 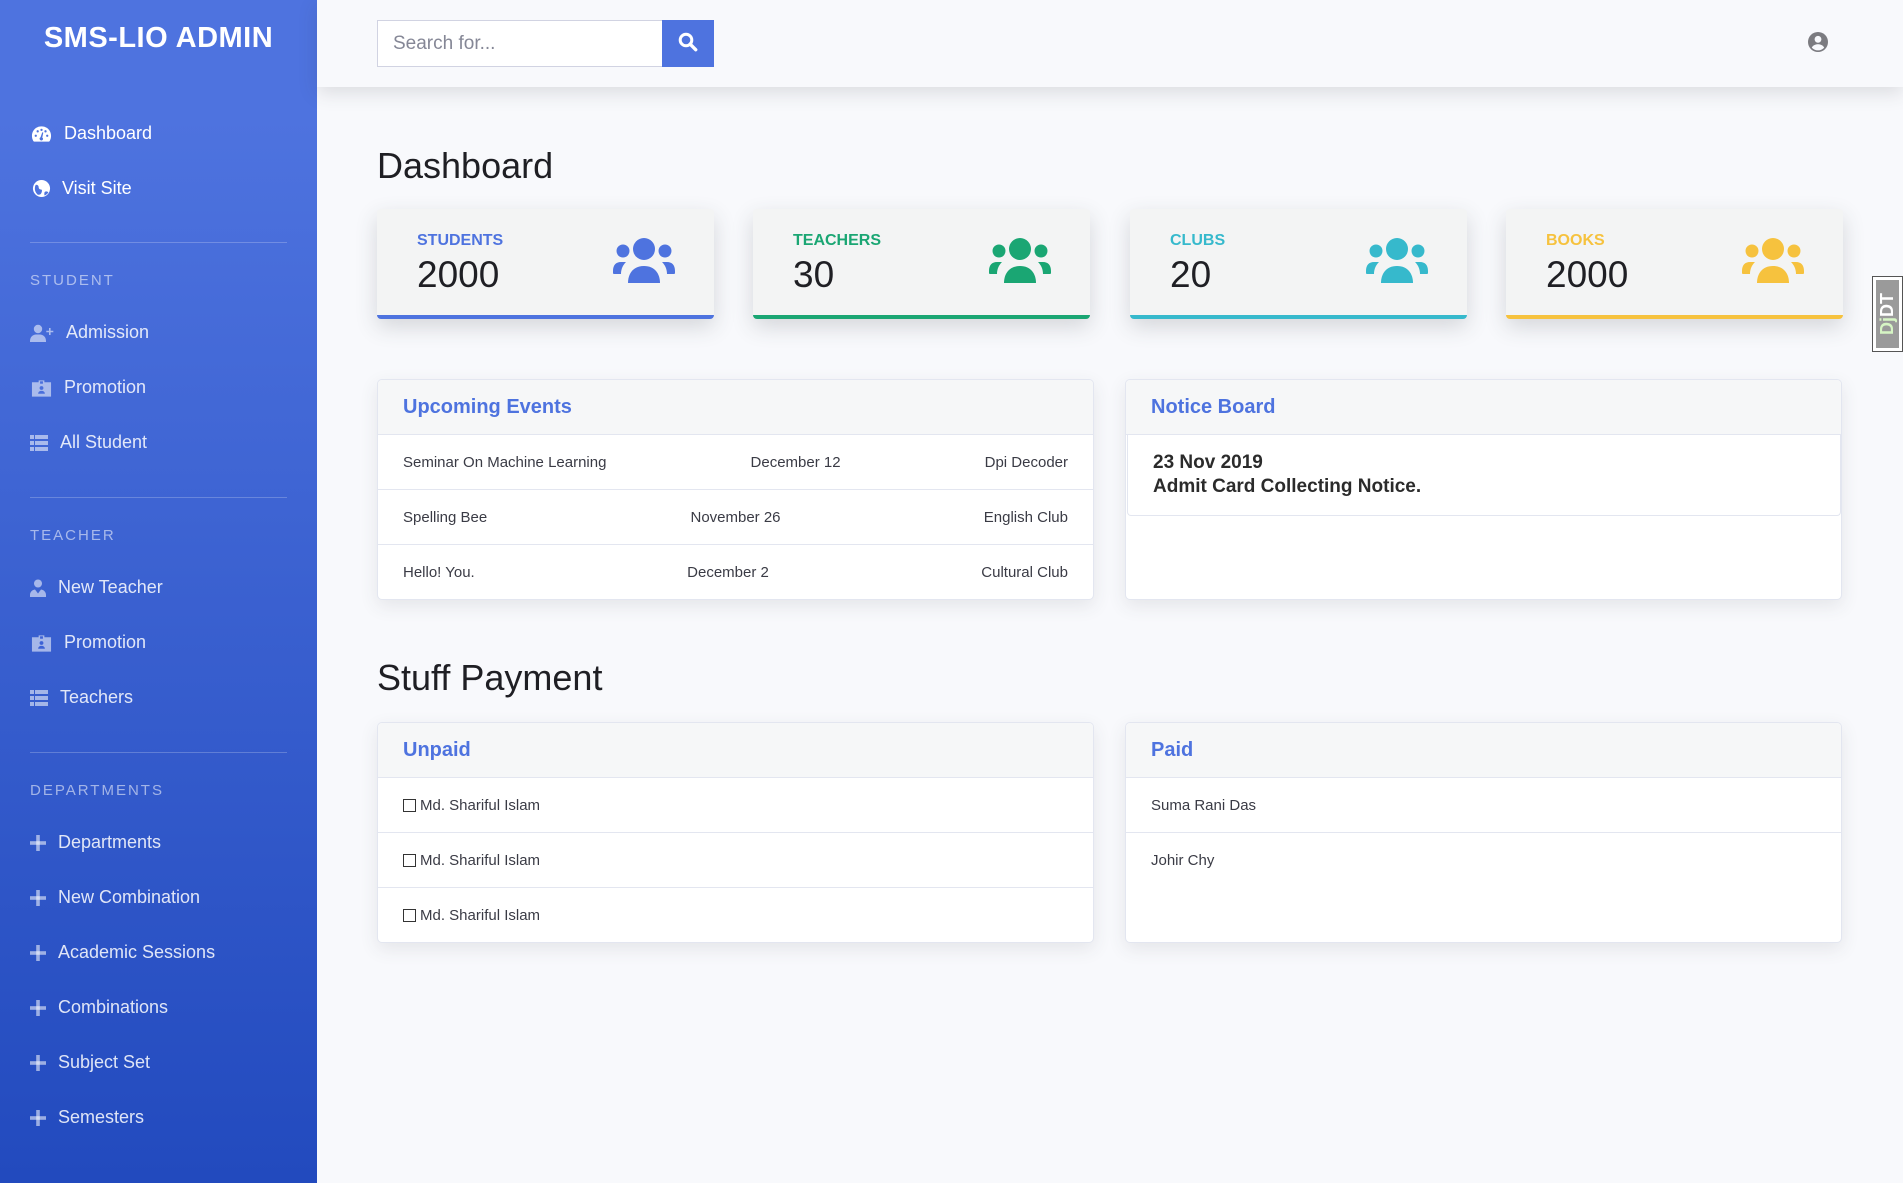 I want to click on sidebar-item-teacher-promotion: Promotion, so click(x=88, y=642).